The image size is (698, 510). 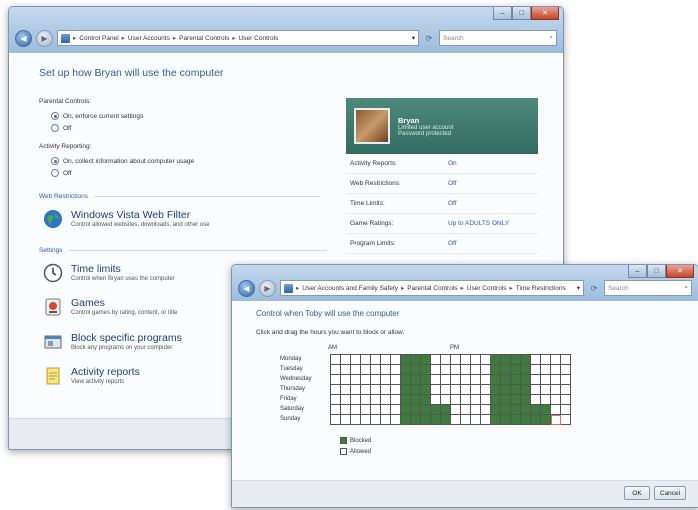 I want to click on maximize-button: □, so click(x=521, y=13).